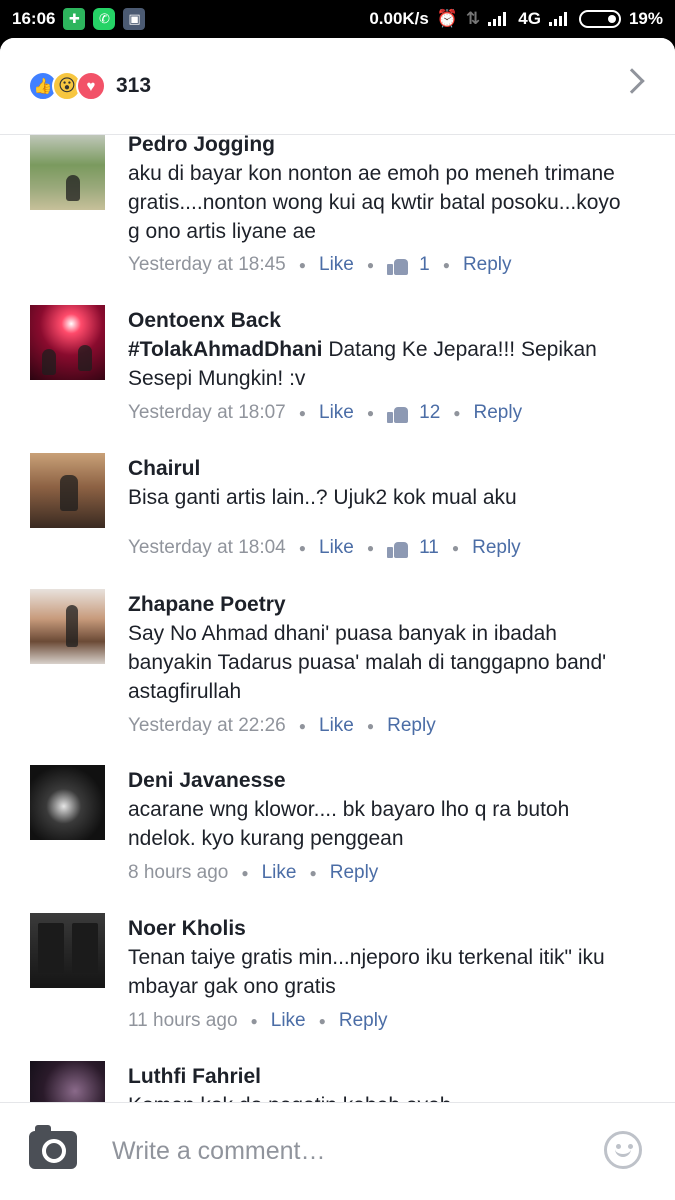  I want to click on battery-icon, so click(599, 19).